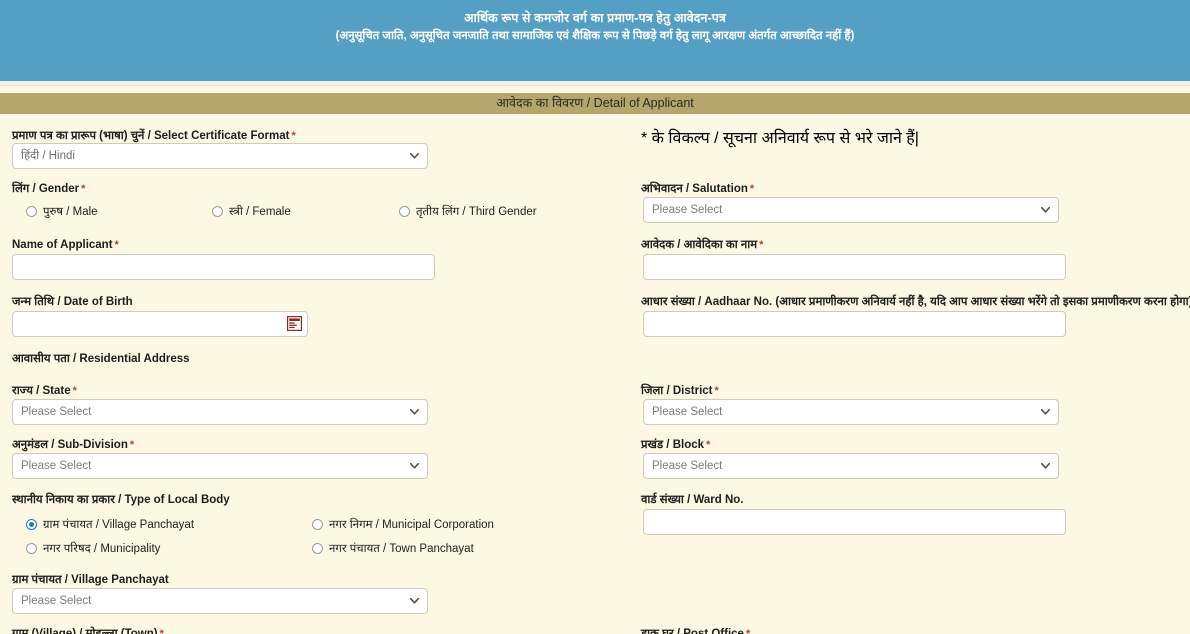 Image resolution: width=1190 pixels, height=634 pixels. I want to click on sub-division-value: Please Select, so click(220, 466).